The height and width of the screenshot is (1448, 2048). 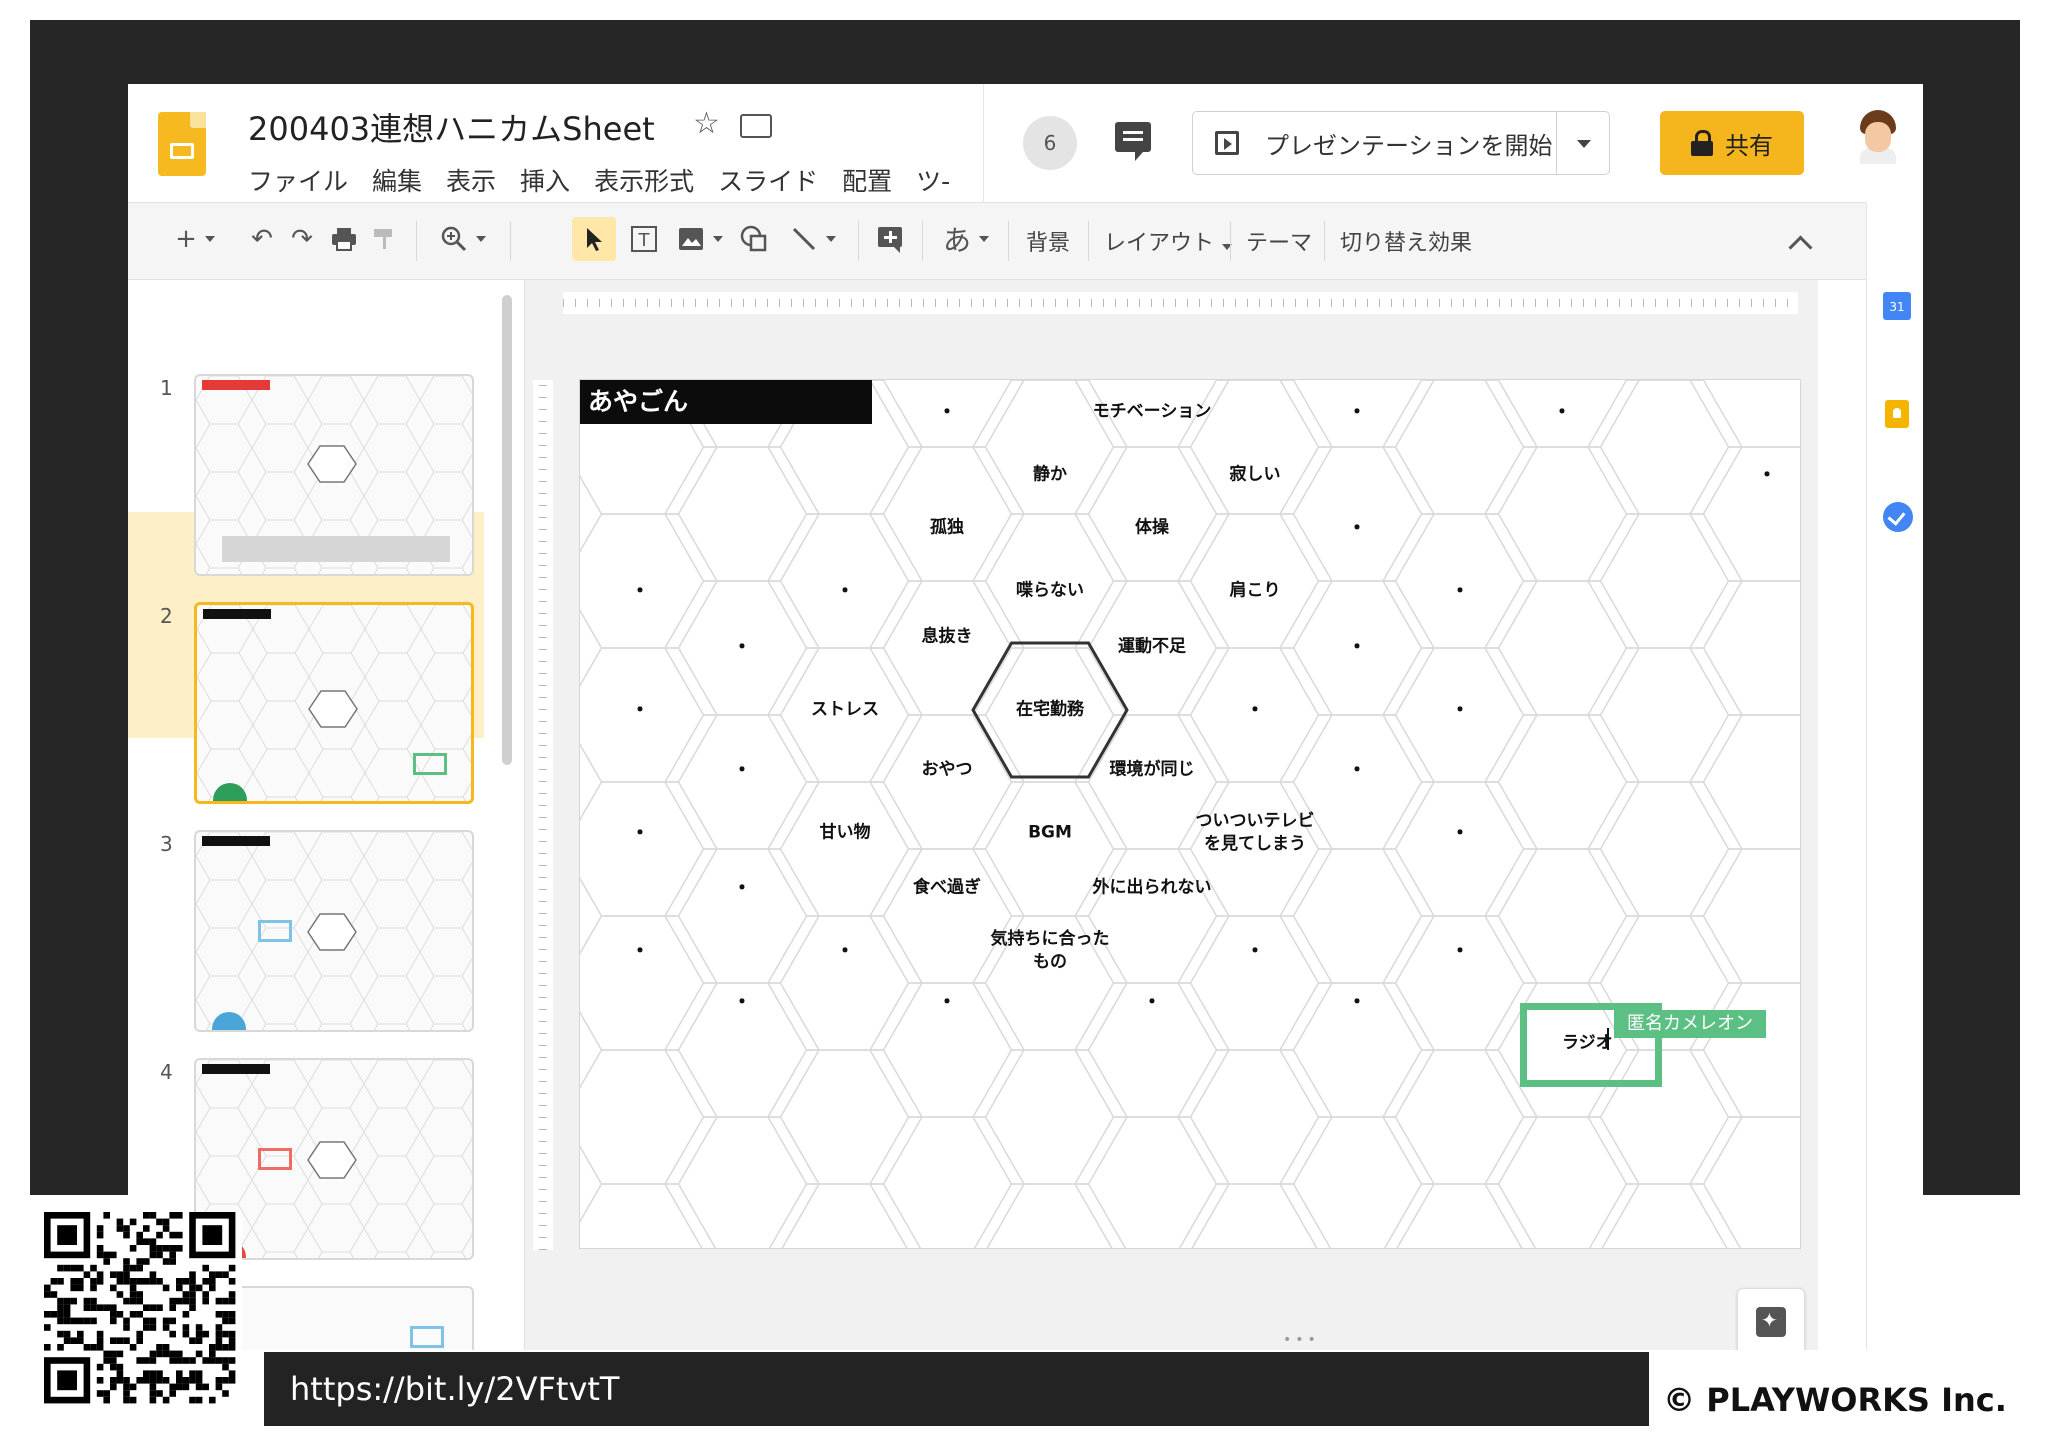 I want to click on hex-cell-text: ストレス, so click(x=845, y=710).